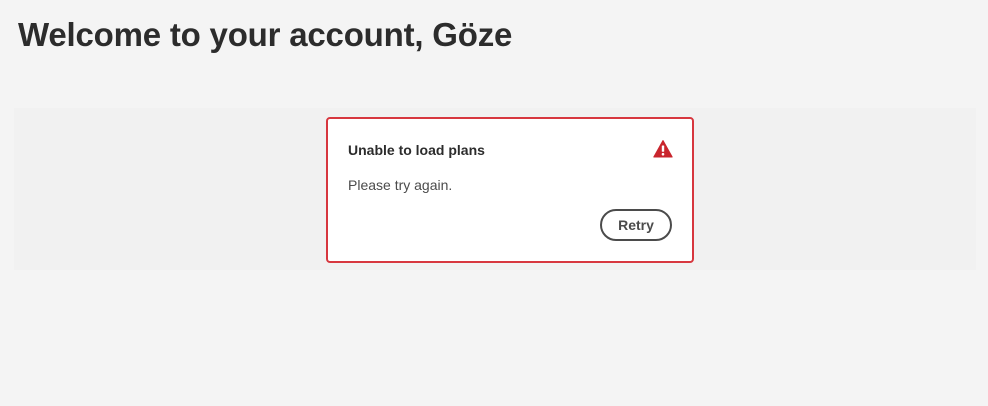 This screenshot has height=406, width=988. What do you see at coordinates (416, 150) in the screenshot?
I see `error-heading: Unable to load plans` at bounding box center [416, 150].